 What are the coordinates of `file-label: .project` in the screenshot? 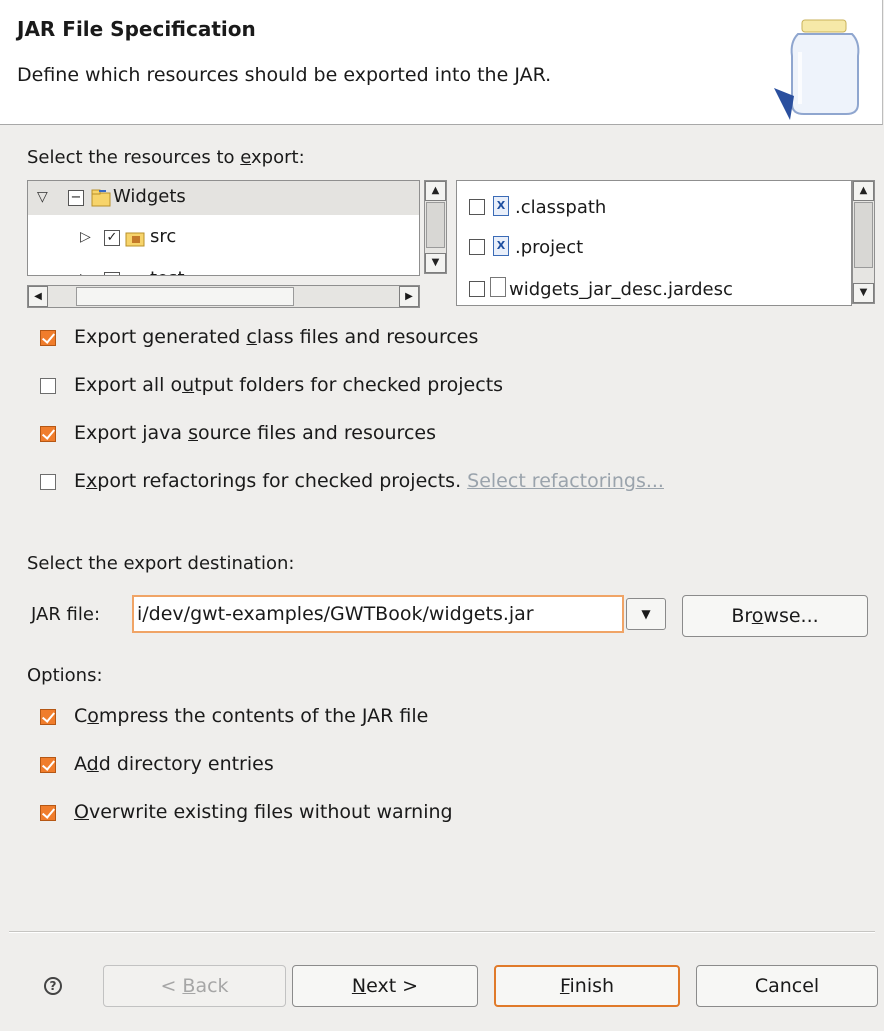 It's located at (549, 247).